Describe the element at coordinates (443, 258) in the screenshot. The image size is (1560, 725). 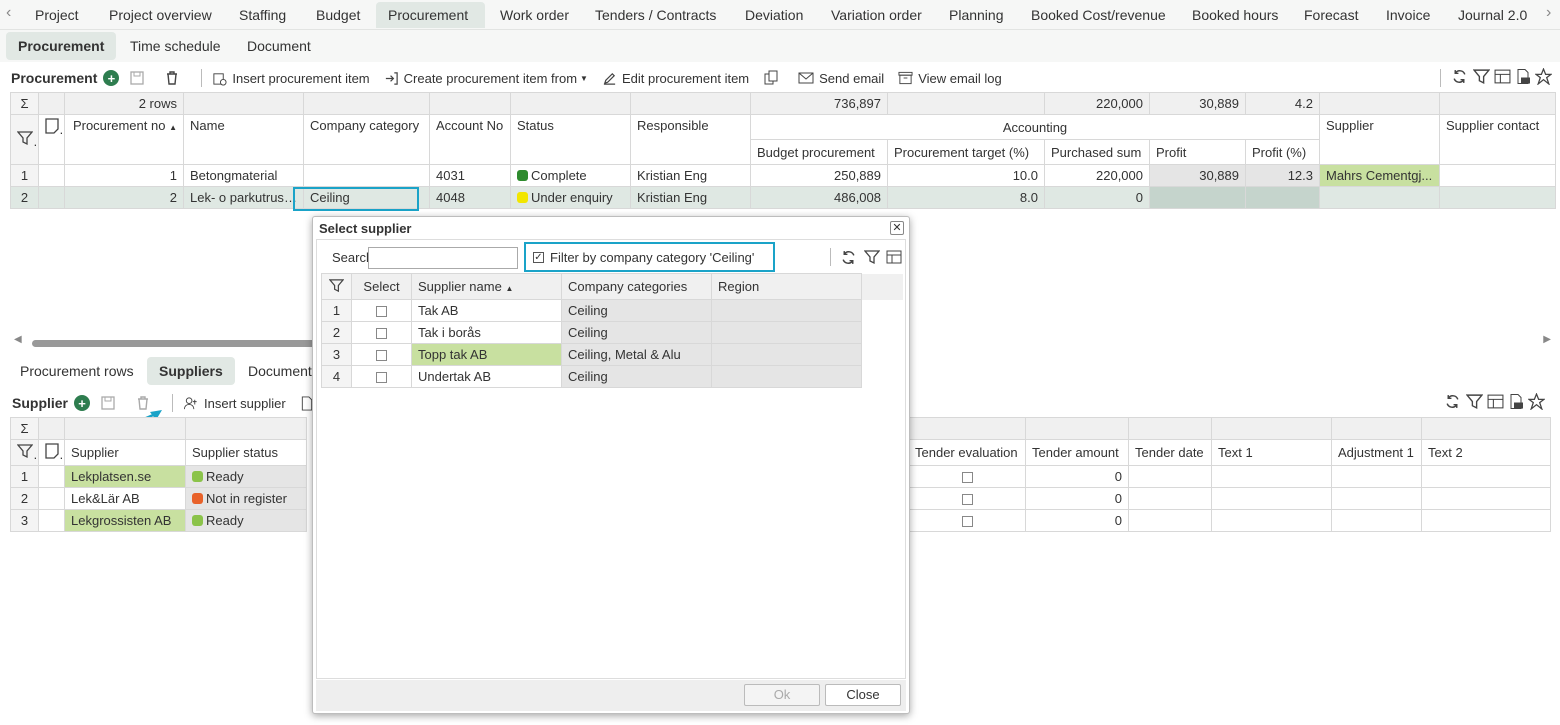
I see `search-input` at that location.